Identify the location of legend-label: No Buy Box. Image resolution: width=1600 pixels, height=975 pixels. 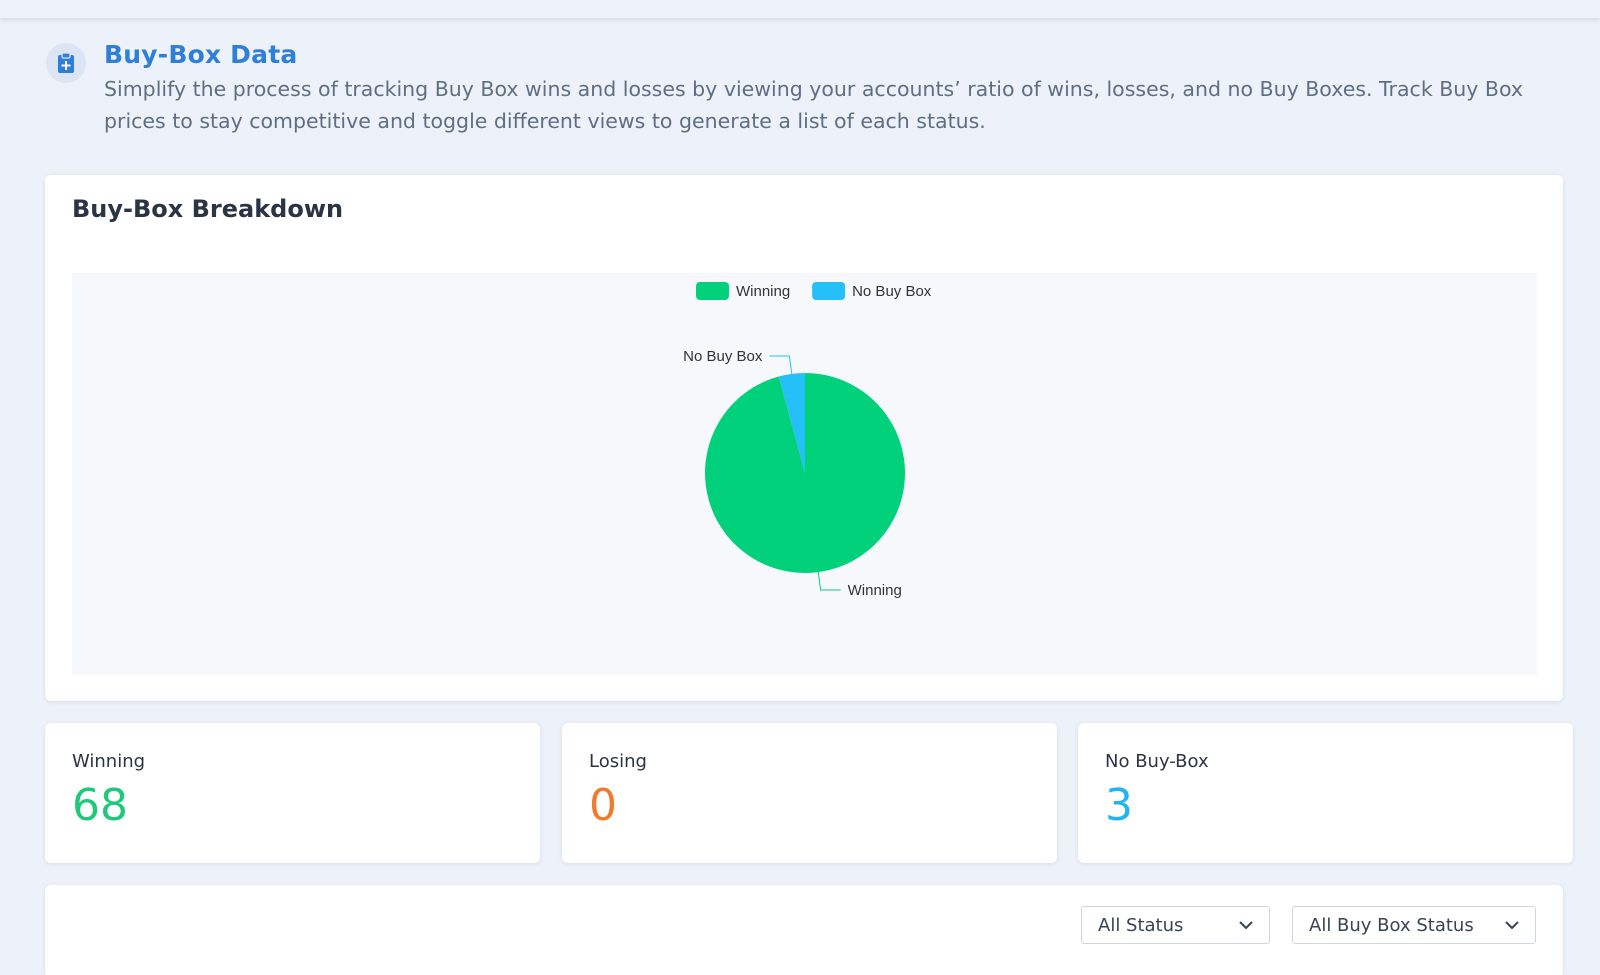
(892, 291).